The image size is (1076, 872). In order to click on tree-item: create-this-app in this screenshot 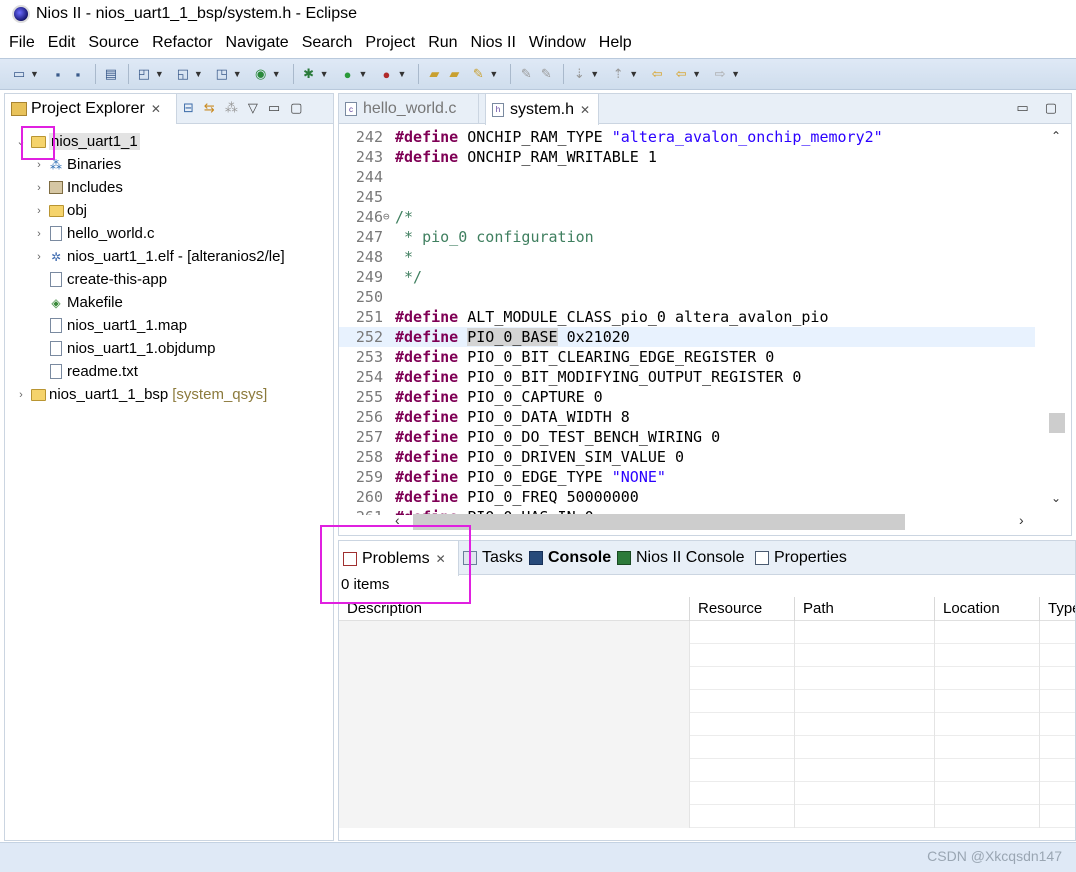, I will do `click(169, 279)`.